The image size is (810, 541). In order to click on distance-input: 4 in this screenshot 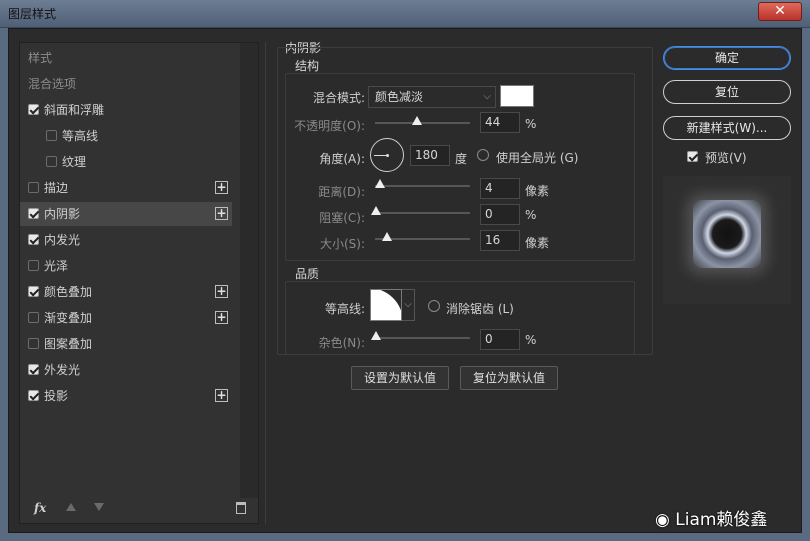, I will do `click(500, 188)`.